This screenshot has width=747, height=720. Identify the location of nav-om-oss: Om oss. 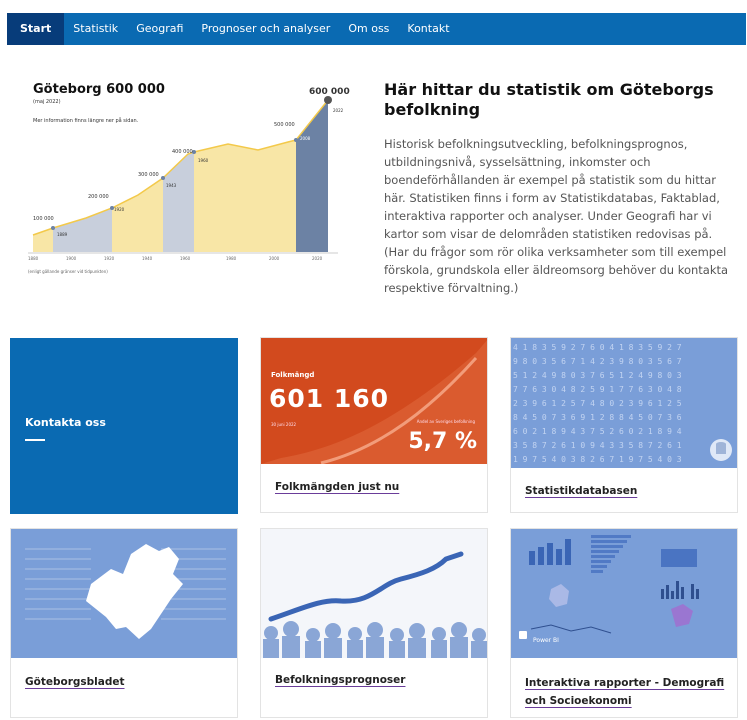
(368, 29).